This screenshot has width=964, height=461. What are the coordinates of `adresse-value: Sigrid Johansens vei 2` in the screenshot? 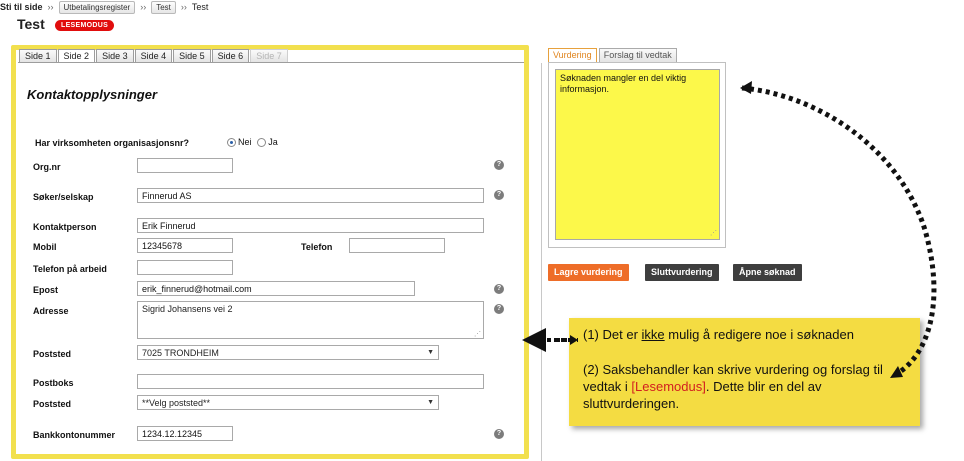 It's located at (187, 309).